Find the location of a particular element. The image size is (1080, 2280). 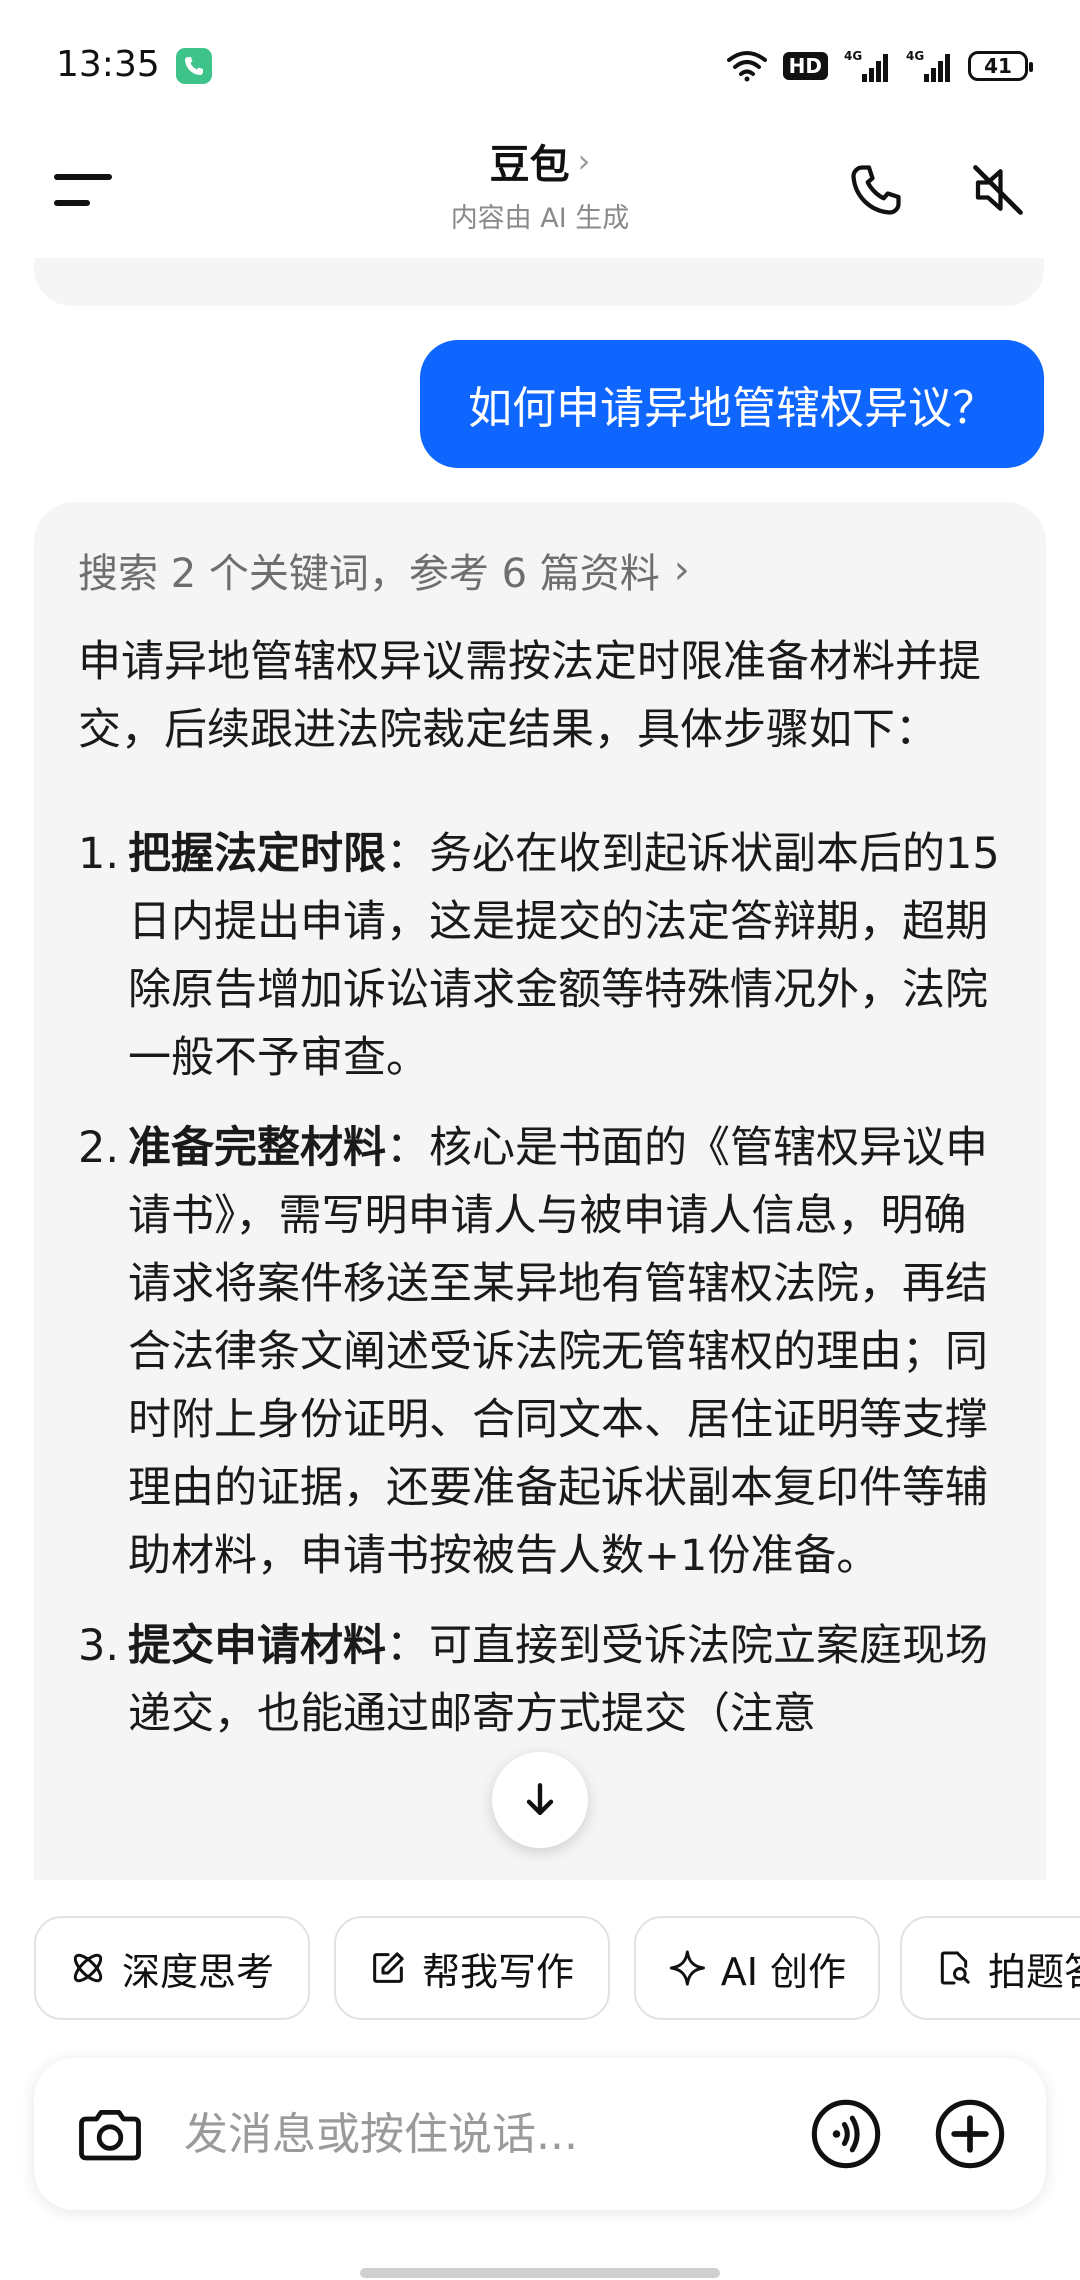

mute-speaker-button is located at coordinates (998, 190).